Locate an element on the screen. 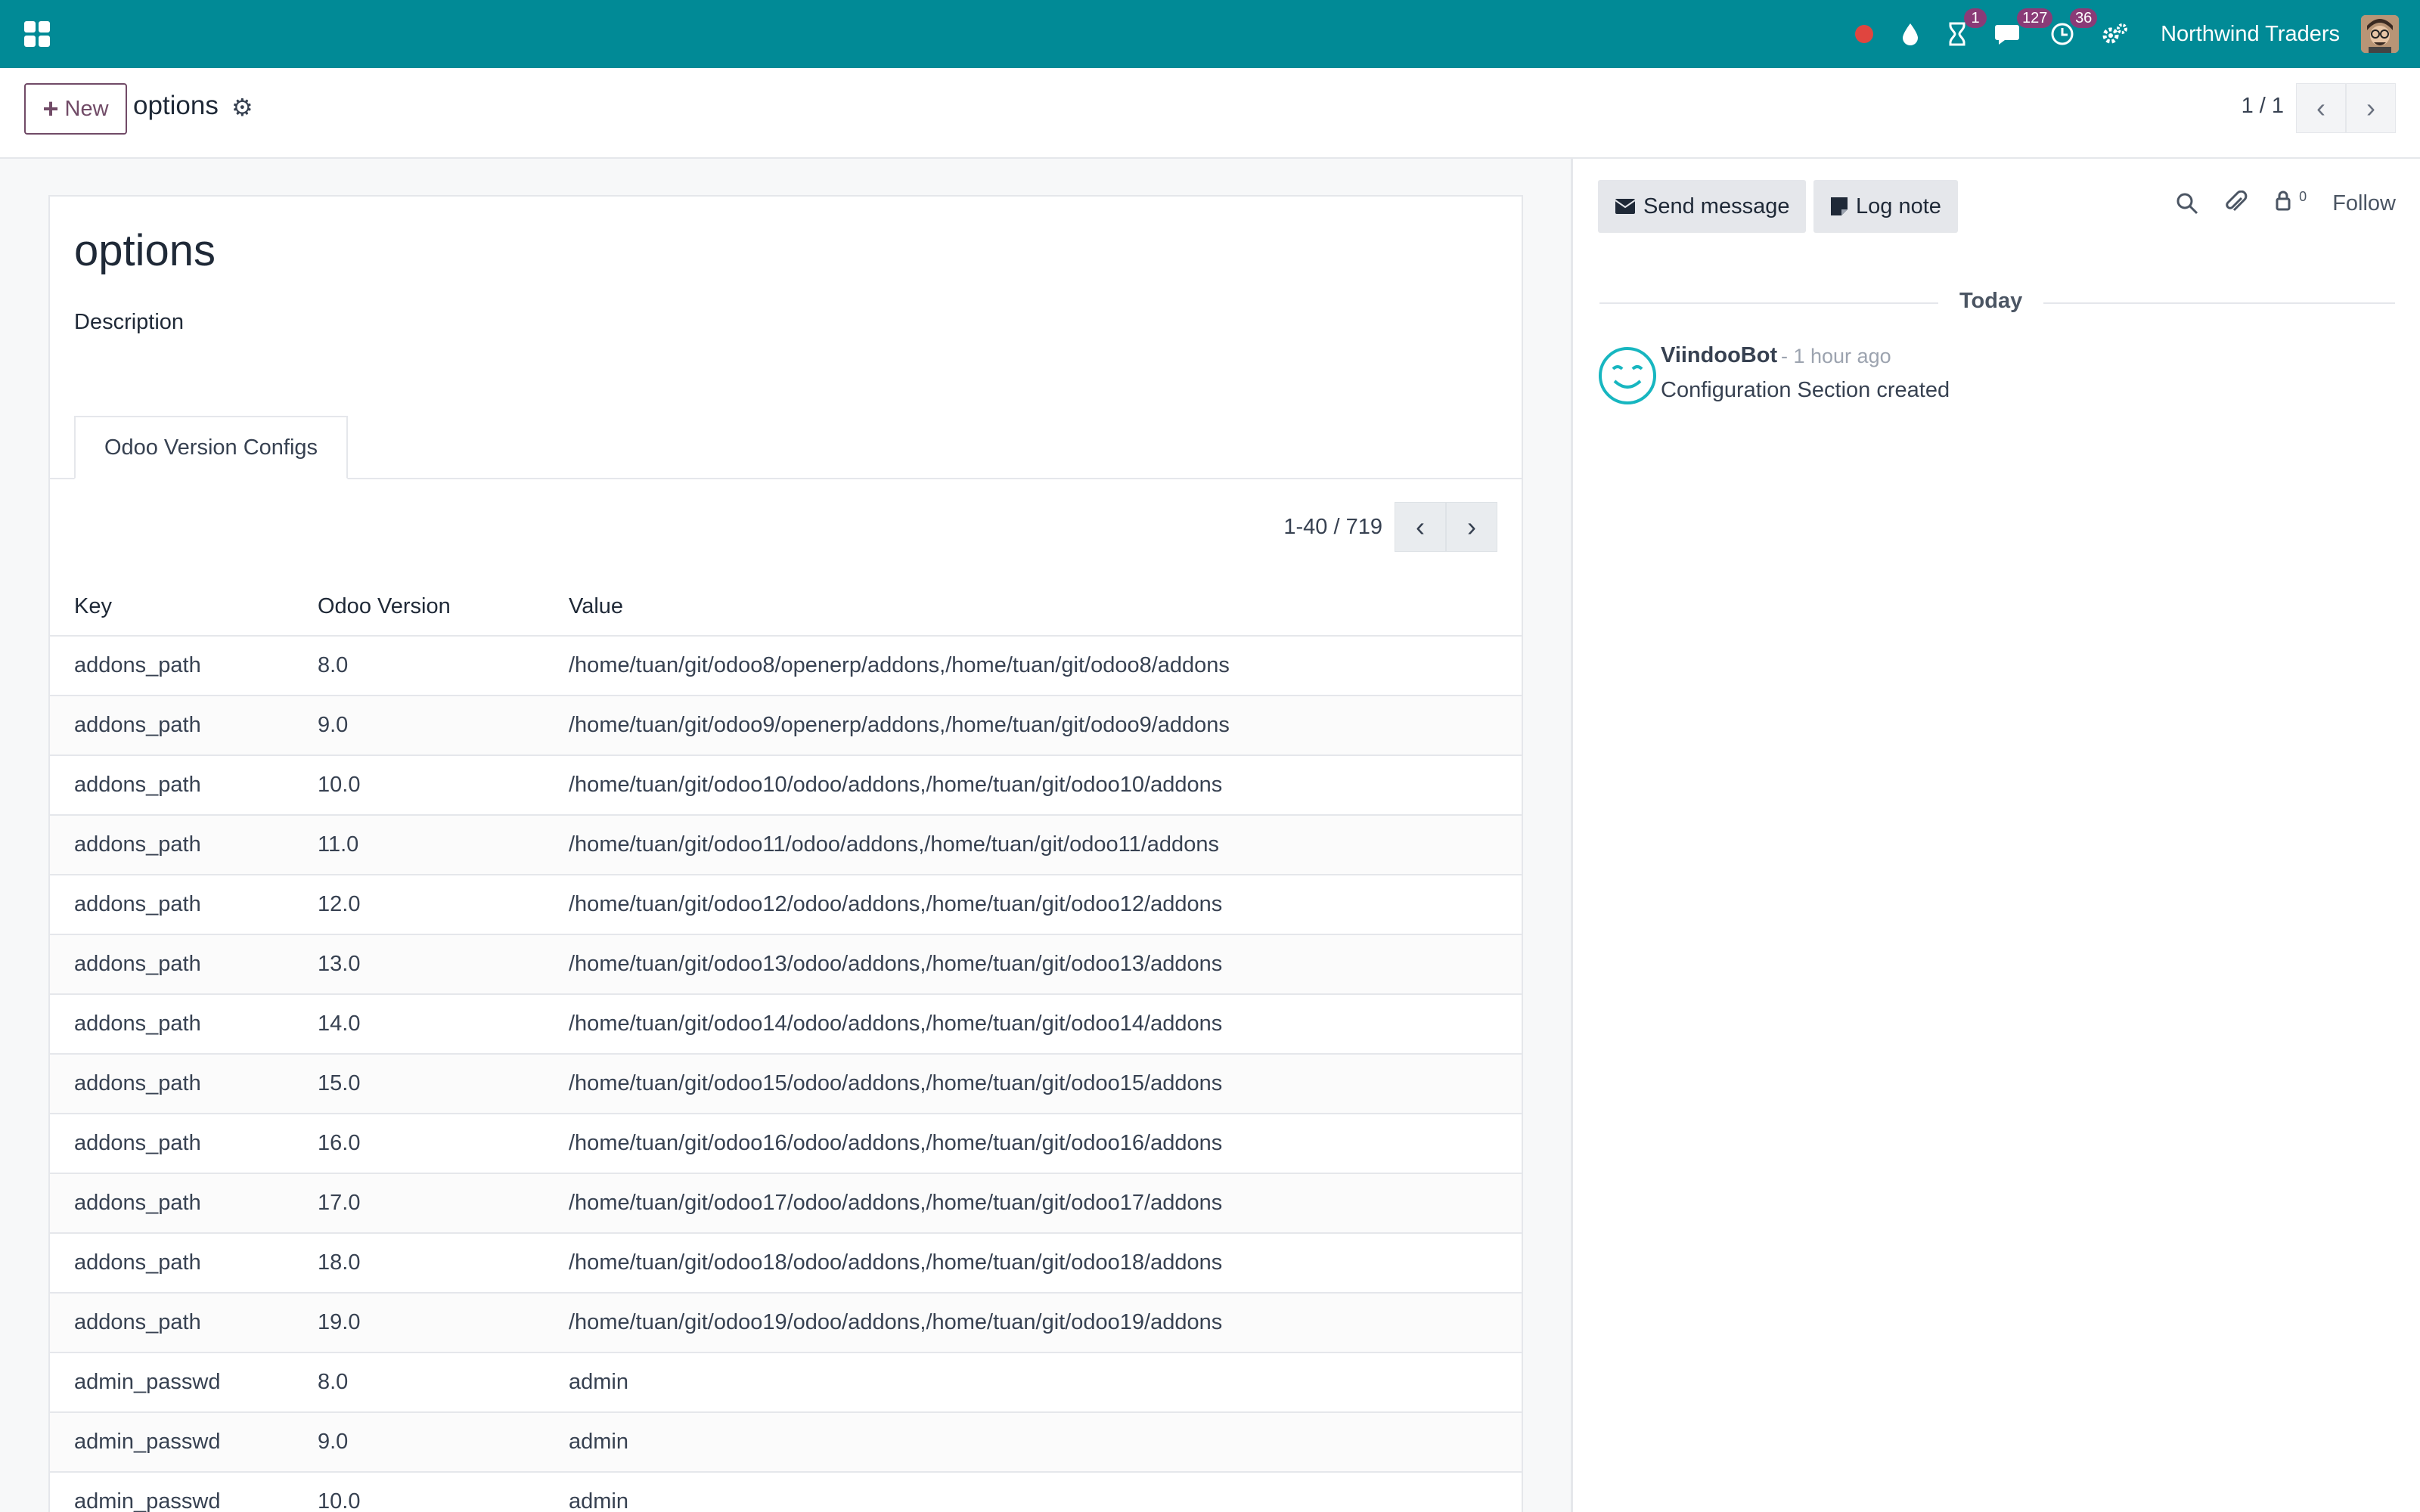 The image size is (2420, 1512). table-row: admin_passwd 9.0 admin is located at coordinates (786, 1443).